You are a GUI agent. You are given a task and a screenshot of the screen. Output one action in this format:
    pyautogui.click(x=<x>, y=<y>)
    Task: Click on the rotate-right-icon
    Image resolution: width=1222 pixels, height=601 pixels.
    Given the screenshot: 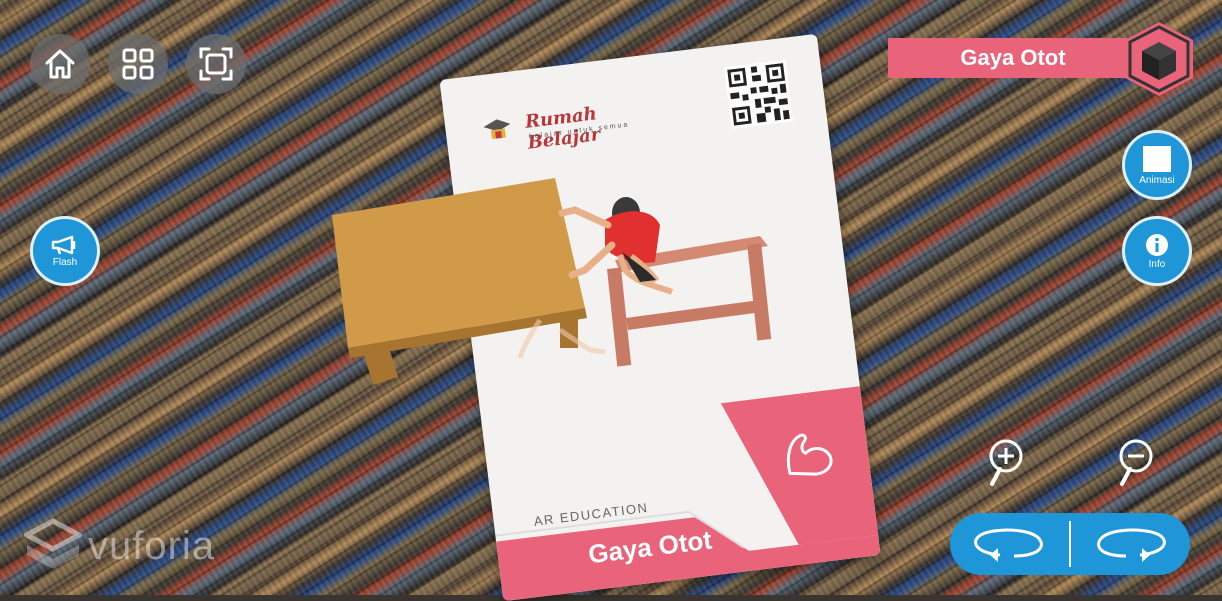 What is the action you would take?
    pyautogui.click(x=1131, y=545)
    